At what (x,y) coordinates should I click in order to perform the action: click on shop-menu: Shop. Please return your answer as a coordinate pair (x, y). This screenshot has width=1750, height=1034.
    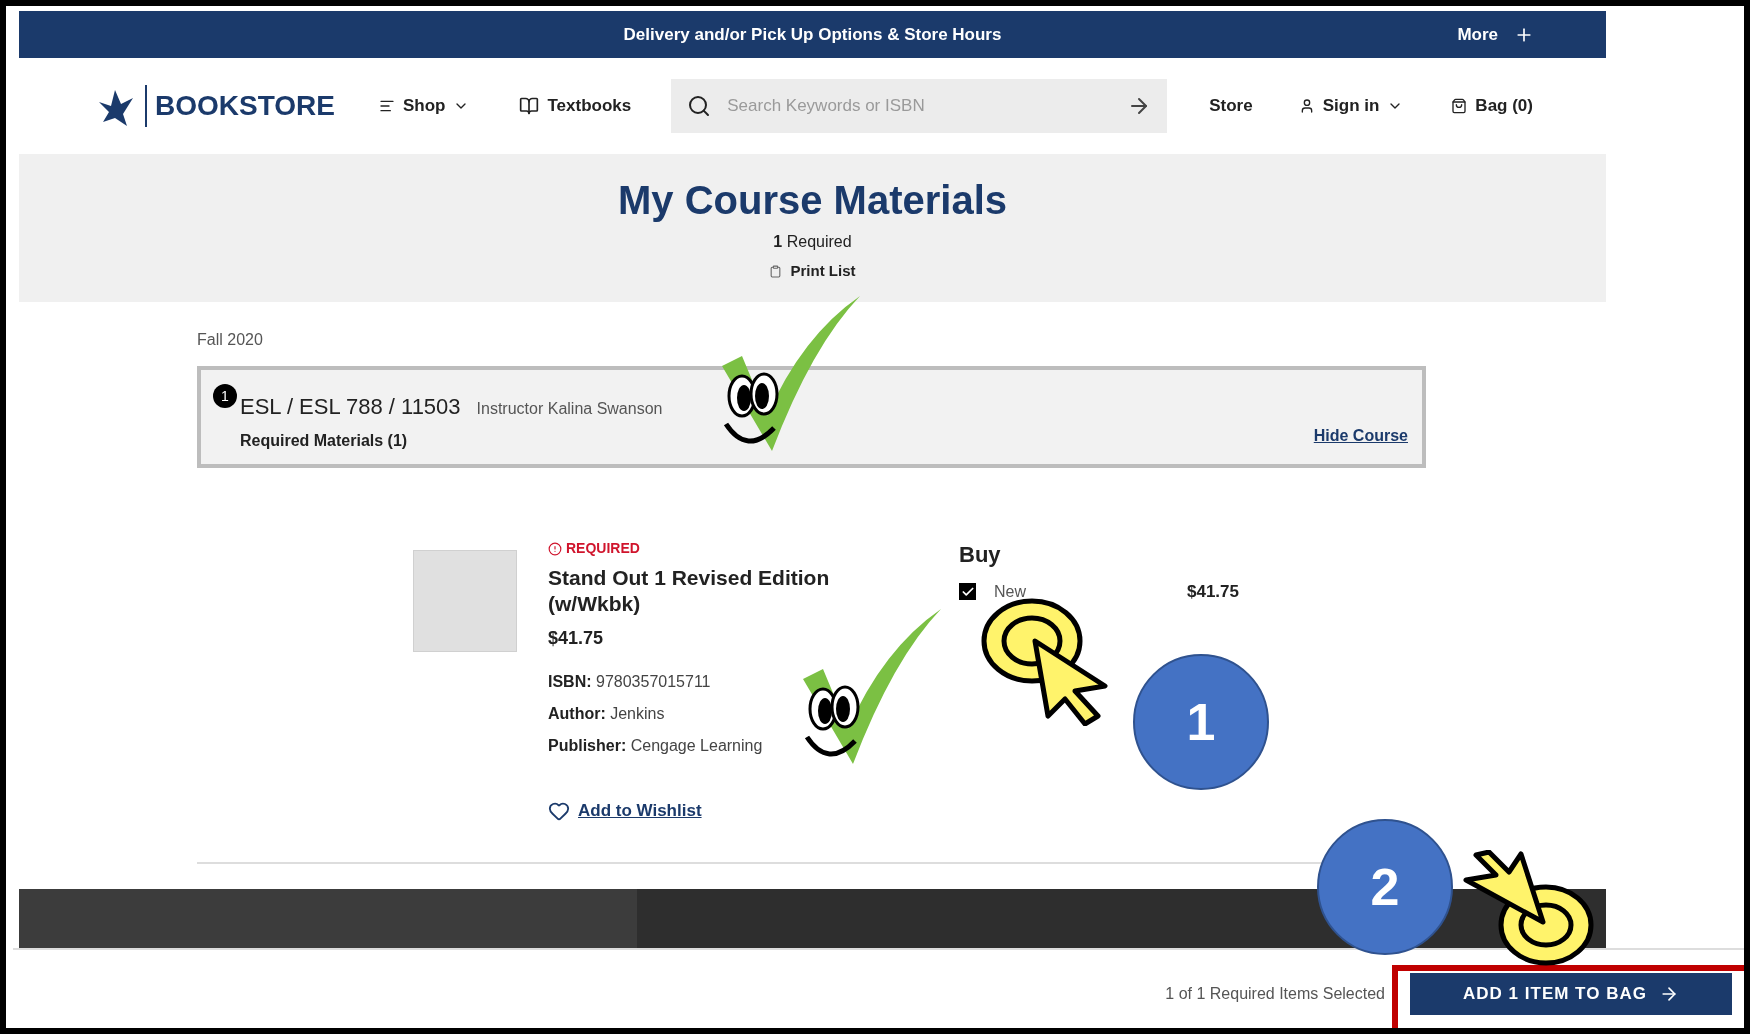
    Looking at the image, I should click on (424, 106).